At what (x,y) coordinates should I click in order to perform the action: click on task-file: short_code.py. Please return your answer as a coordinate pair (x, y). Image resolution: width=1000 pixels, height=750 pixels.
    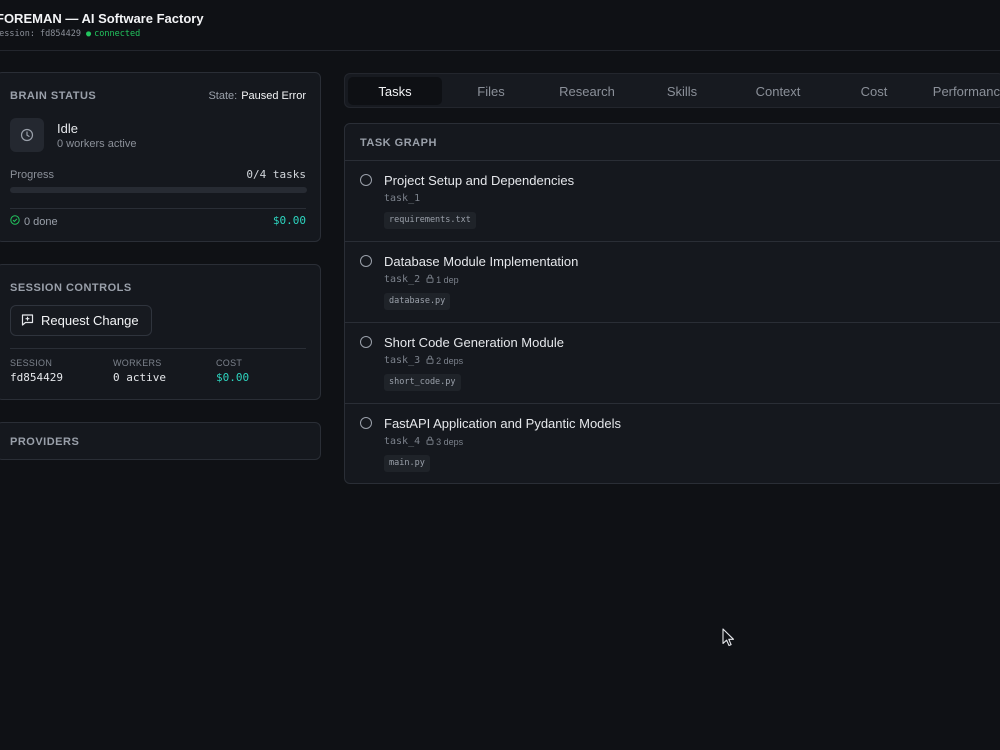
    Looking at the image, I should click on (422, 382).